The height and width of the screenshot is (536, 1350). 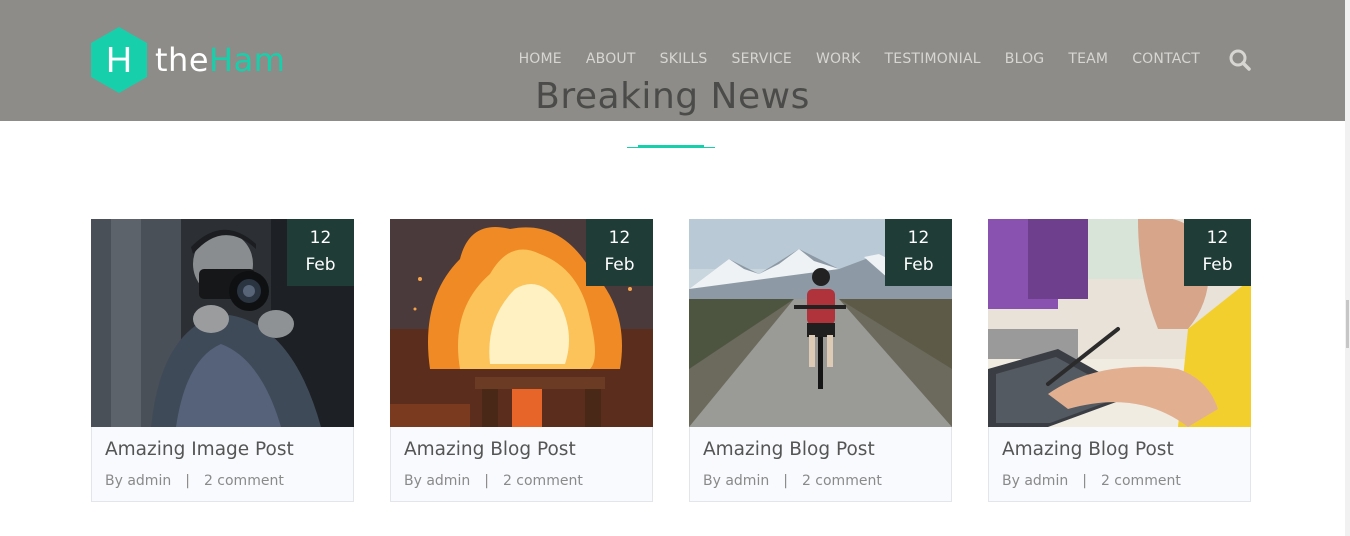 What do you see at coordinates (1166, 59) in the screenshot?
I see `nav-contact: CONTACT` at bounding box center [1166, 59].